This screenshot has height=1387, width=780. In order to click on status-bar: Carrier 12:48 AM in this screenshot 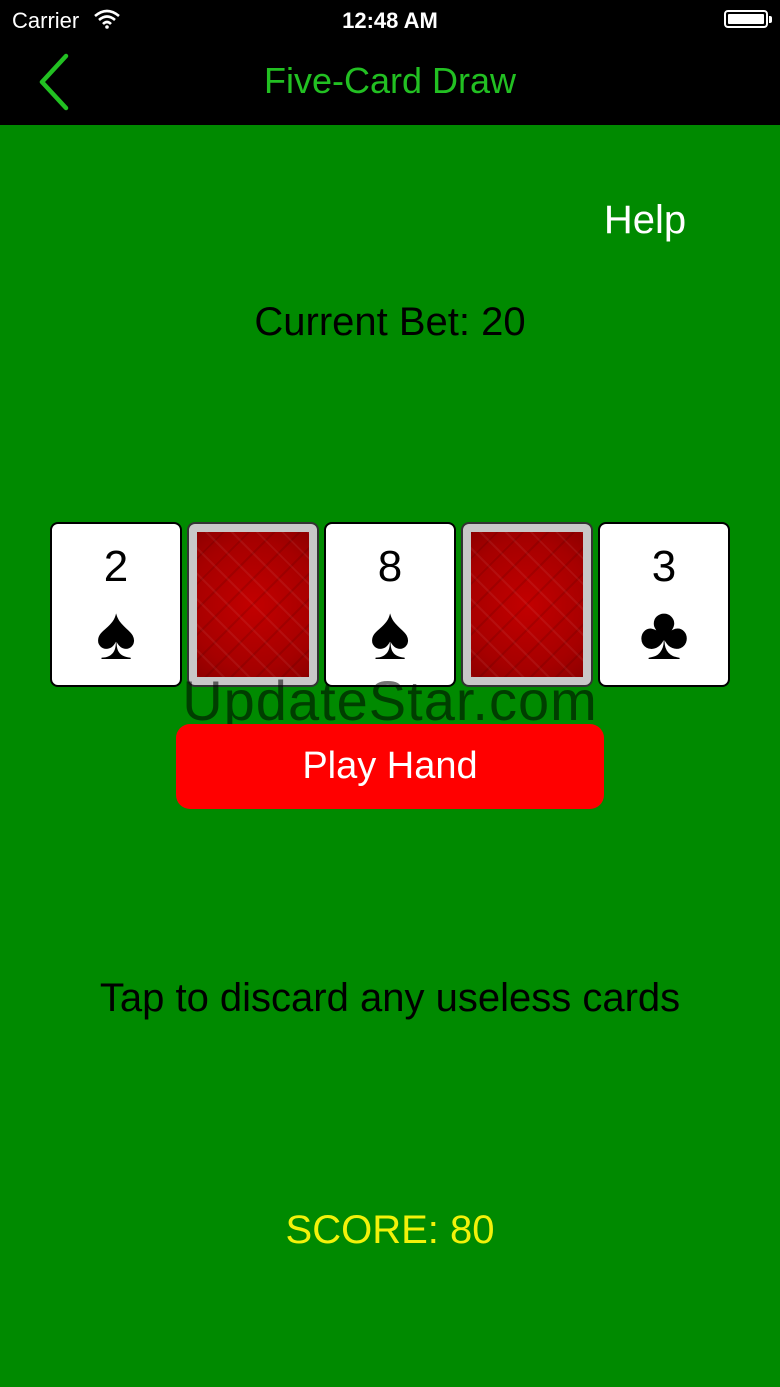, I will do `click(390, 20)`.